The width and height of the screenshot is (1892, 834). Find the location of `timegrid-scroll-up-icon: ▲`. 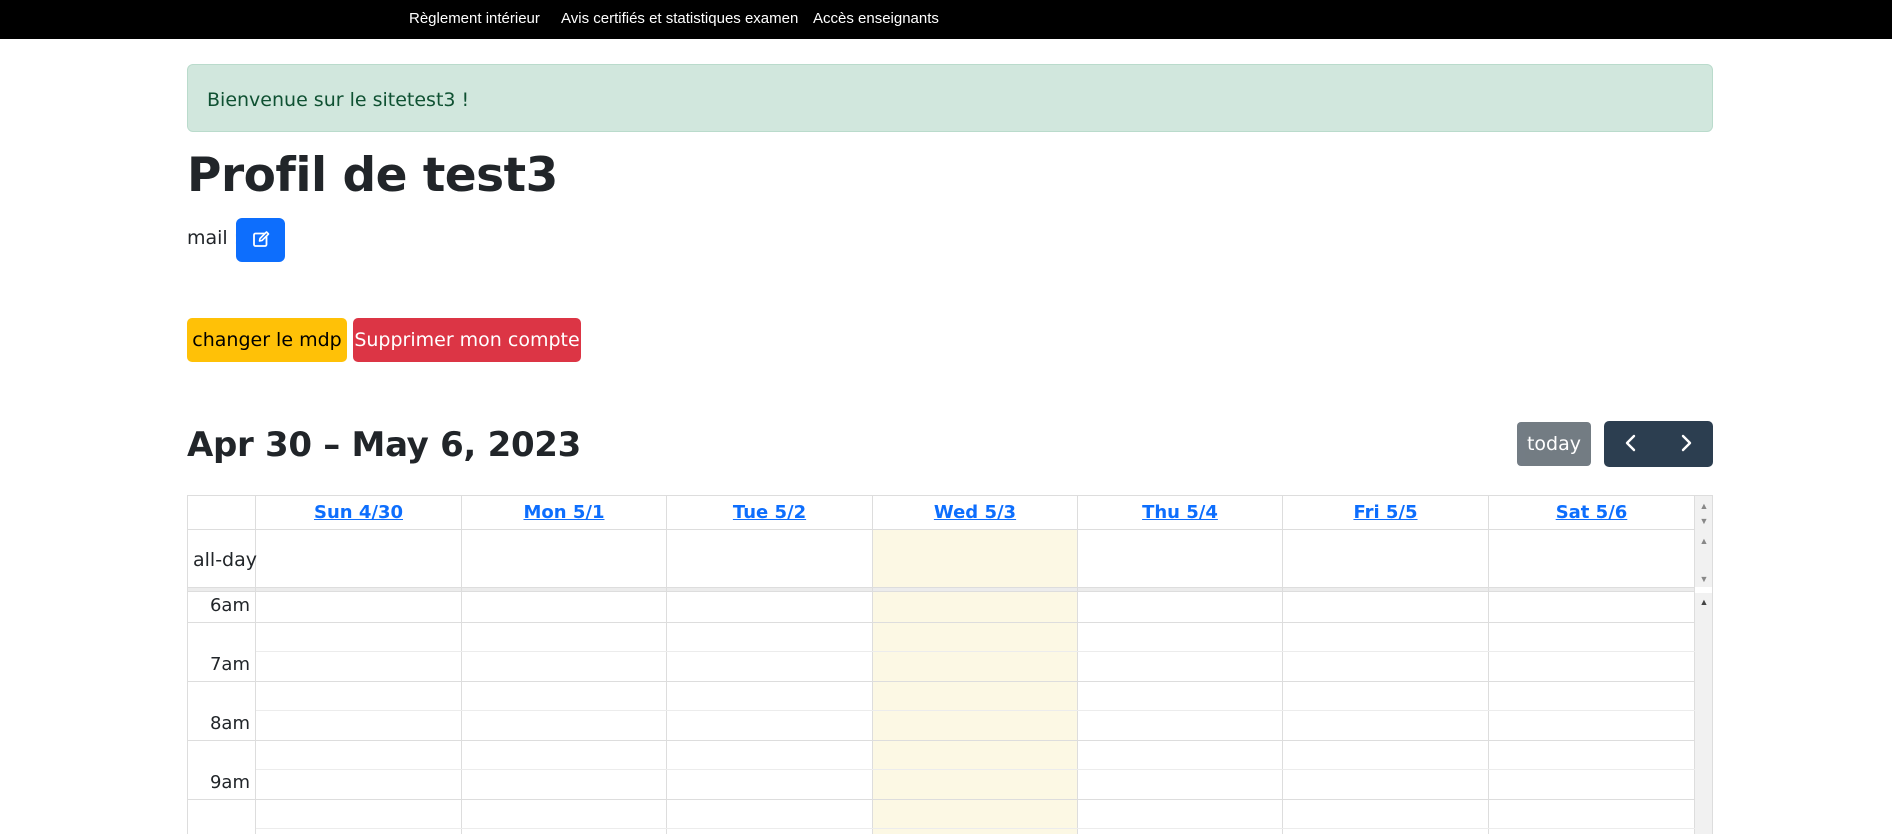

timegrid-scroll-up-icon: ▲ is located at coordinates (1704, 602).